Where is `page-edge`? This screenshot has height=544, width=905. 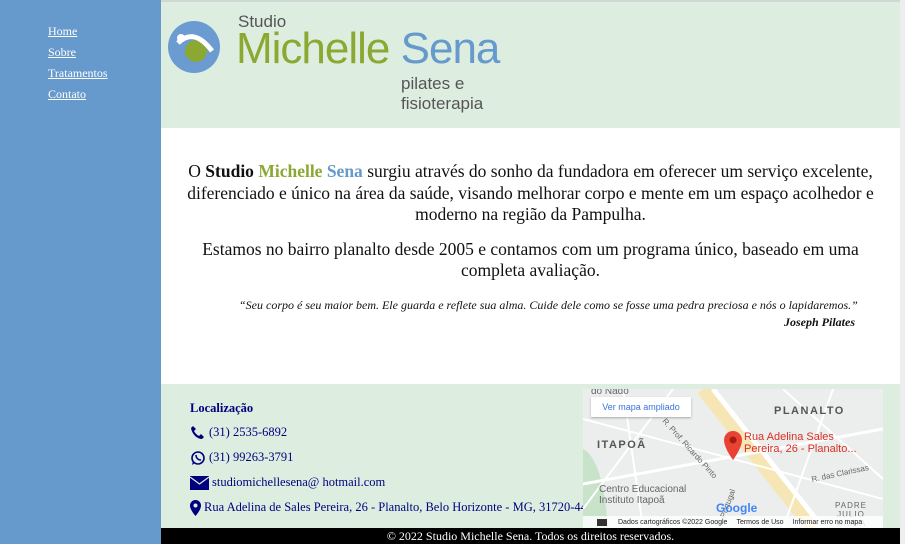 page-edge is located at coordinates (902, 272).